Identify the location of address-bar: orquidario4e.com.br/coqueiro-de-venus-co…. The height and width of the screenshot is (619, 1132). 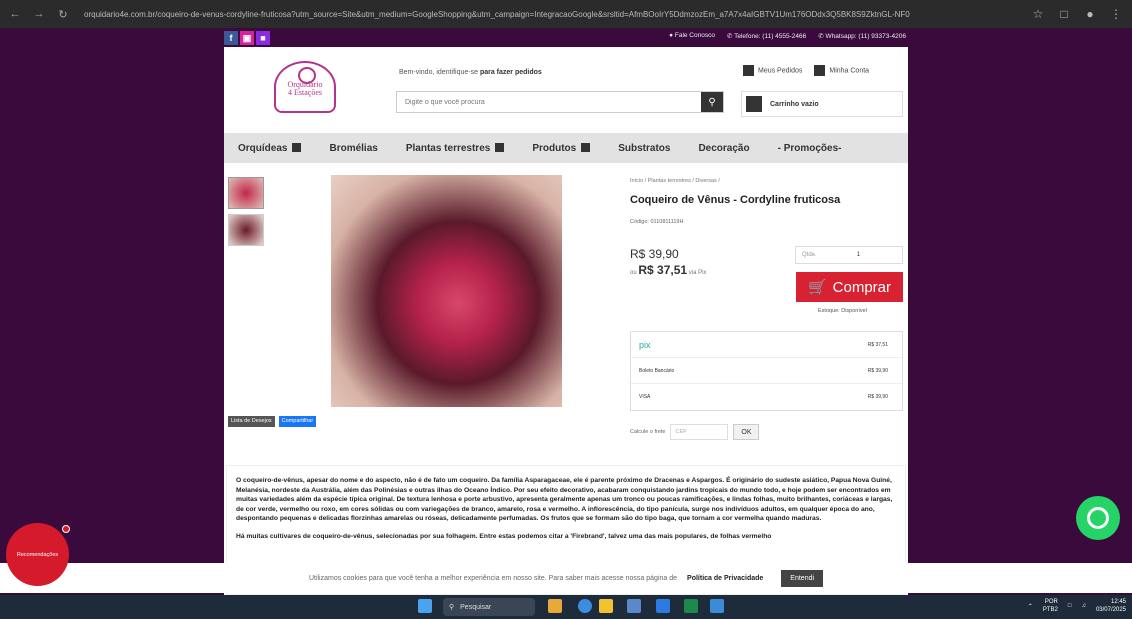
(552, 14).